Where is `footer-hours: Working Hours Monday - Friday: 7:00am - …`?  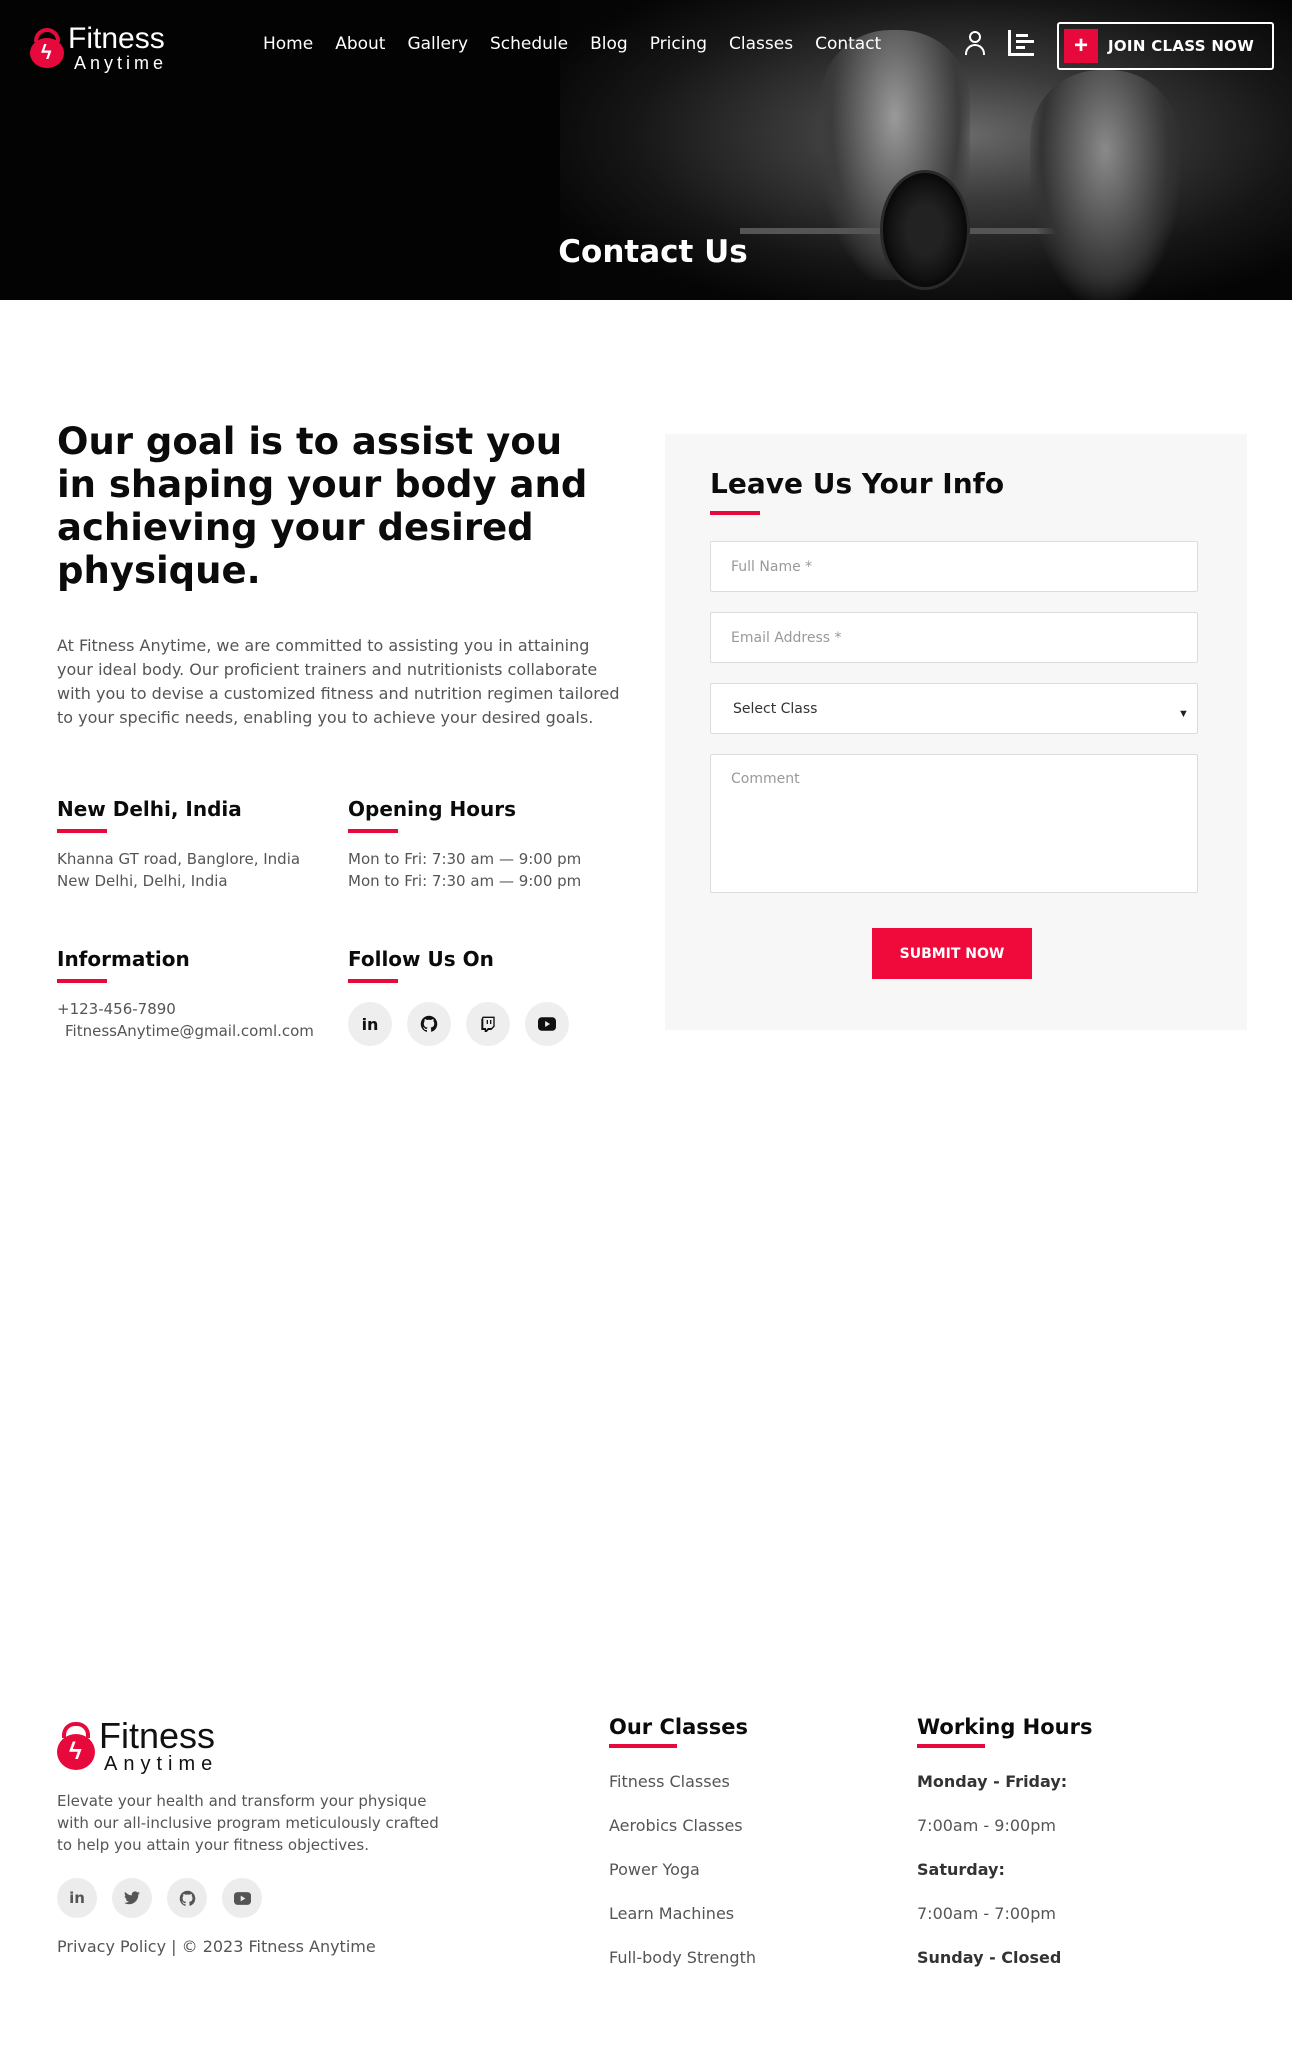 footer-hours: Working Hours Monday - Friday: 7:00am - … is located at coordinates (1004, 1847).